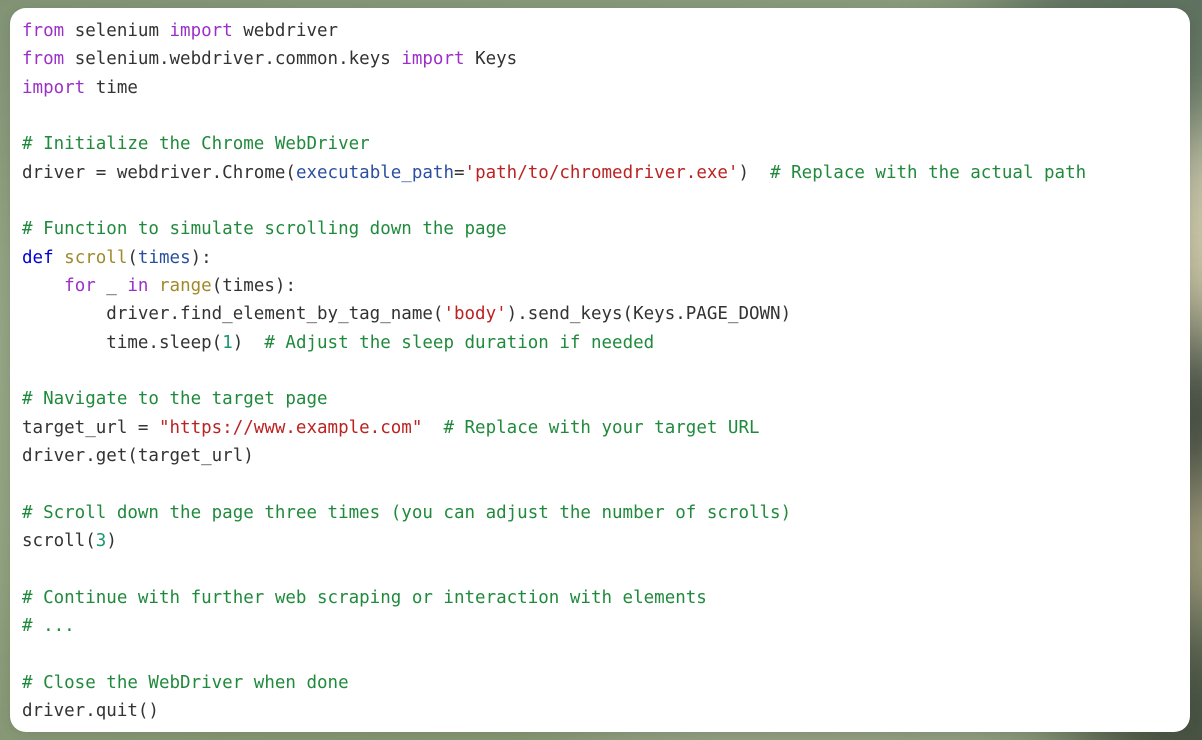 The image size is (1202, 740). I want to click on code-token-plain: driver.find_element_by_tag_name(, so click(233, 314).